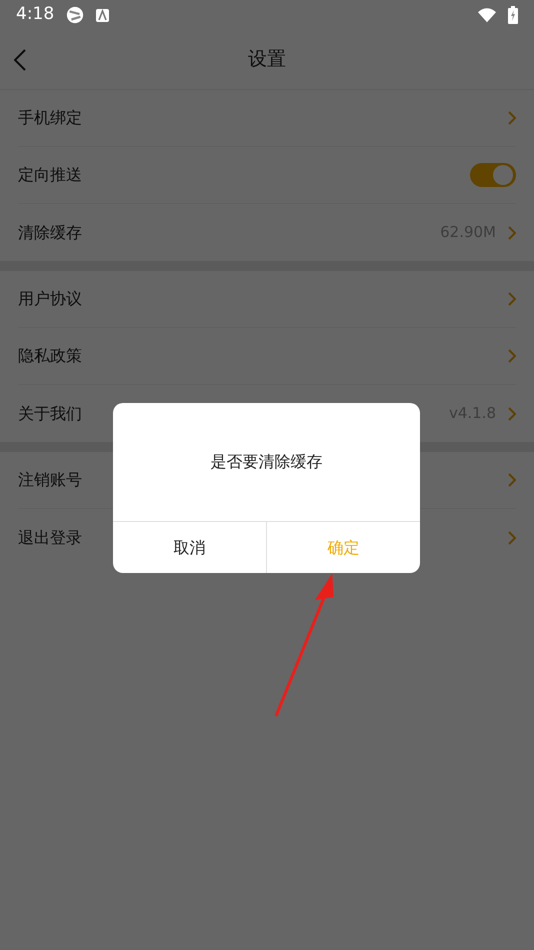 This screenshot has height=950, width=534. I want to click on dialog-message: 是否要清除缓存, so click(266, 462).